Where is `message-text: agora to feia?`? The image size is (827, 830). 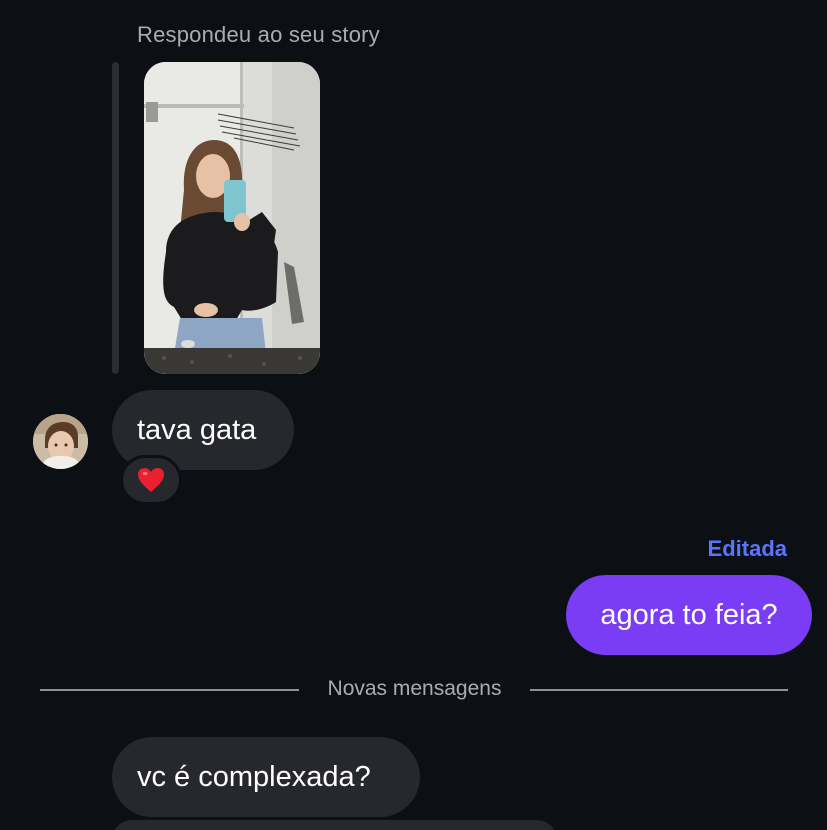
message-text: agora to feia? is located at coordinates (689, 614).